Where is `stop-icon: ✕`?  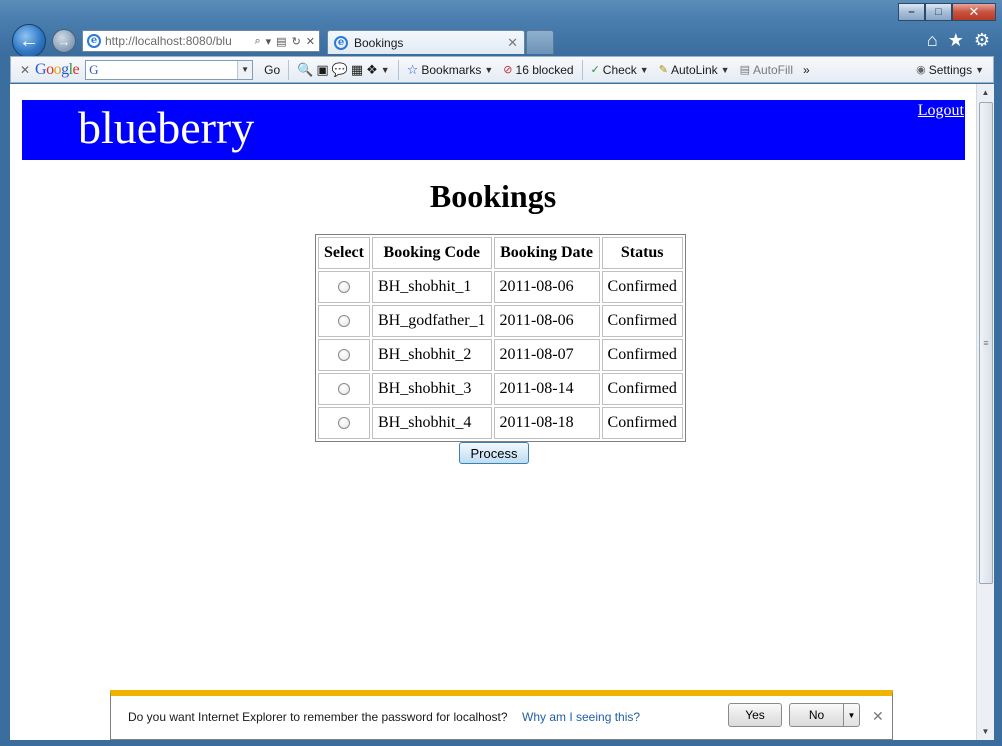
stop-icon: ✕ is located at coordinates (310, 41).